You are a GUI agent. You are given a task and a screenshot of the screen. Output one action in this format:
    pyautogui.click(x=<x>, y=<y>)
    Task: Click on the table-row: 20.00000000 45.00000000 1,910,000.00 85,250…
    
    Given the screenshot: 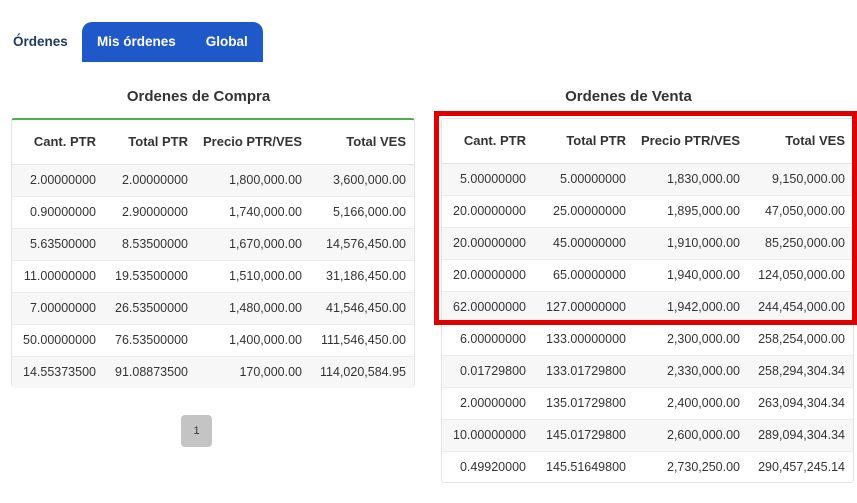 What is the action you would take?
    pyautogui.click(x=647, y=242)
    